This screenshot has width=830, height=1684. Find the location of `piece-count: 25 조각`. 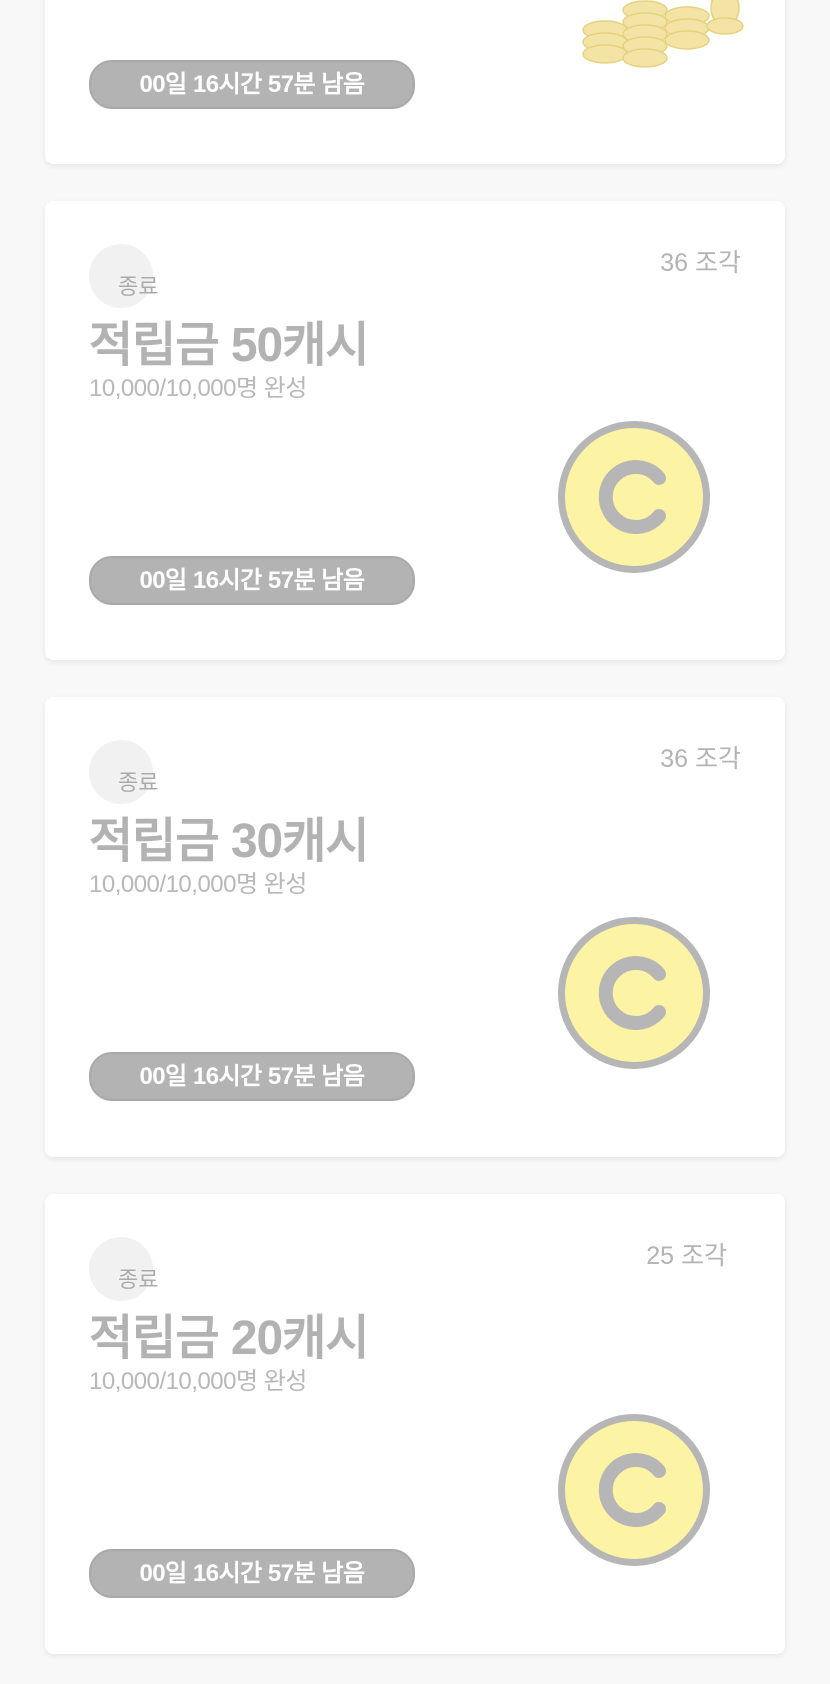

piece-count: 25 조각 is located at coordinates (686, 1256).